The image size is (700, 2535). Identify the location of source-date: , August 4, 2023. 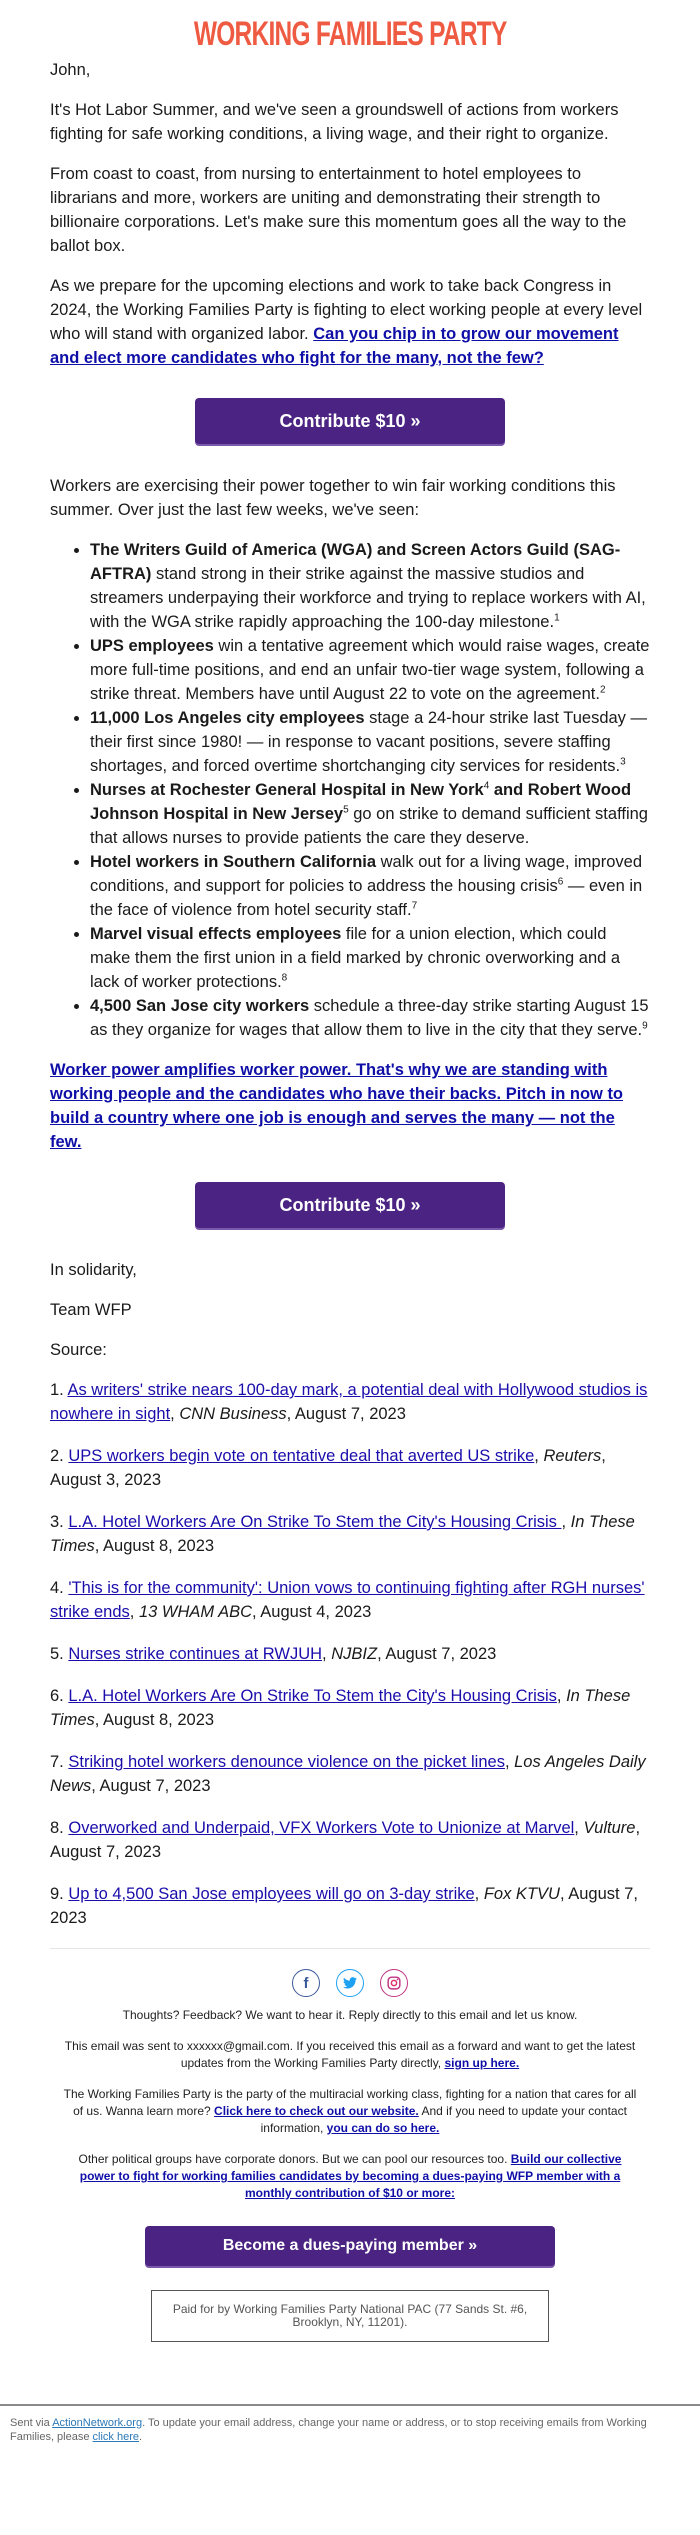
(312, 1612).